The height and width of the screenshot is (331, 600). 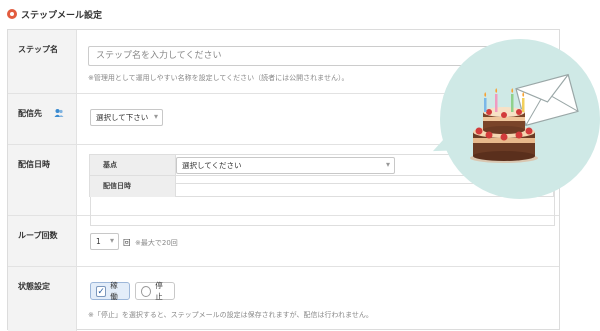 I want to click on radio-icon, so click(x=146, y=291).